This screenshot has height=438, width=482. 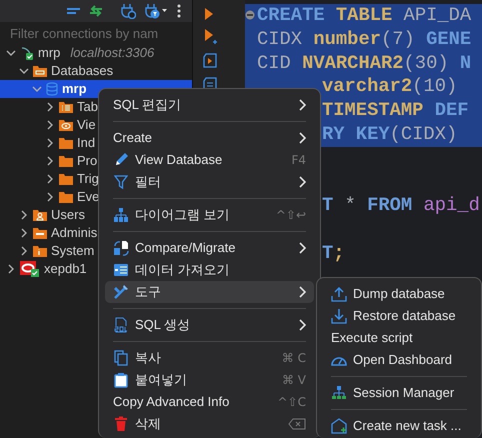 What do you see at coordinates (209, 138) in the screenshot?
I see `menu-item: Create` at bounding box center [209, 138].